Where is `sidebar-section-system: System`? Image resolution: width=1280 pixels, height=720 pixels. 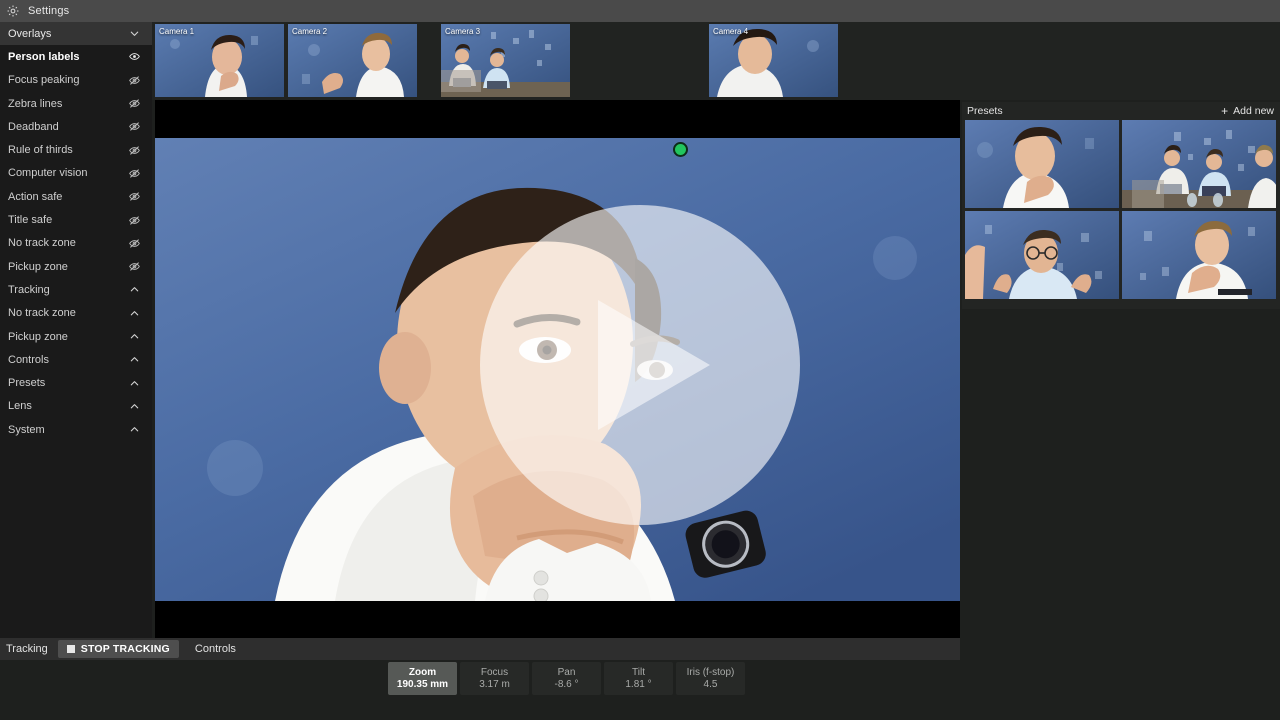 sidebar-section-system: System is located at coordinates (76, 429).